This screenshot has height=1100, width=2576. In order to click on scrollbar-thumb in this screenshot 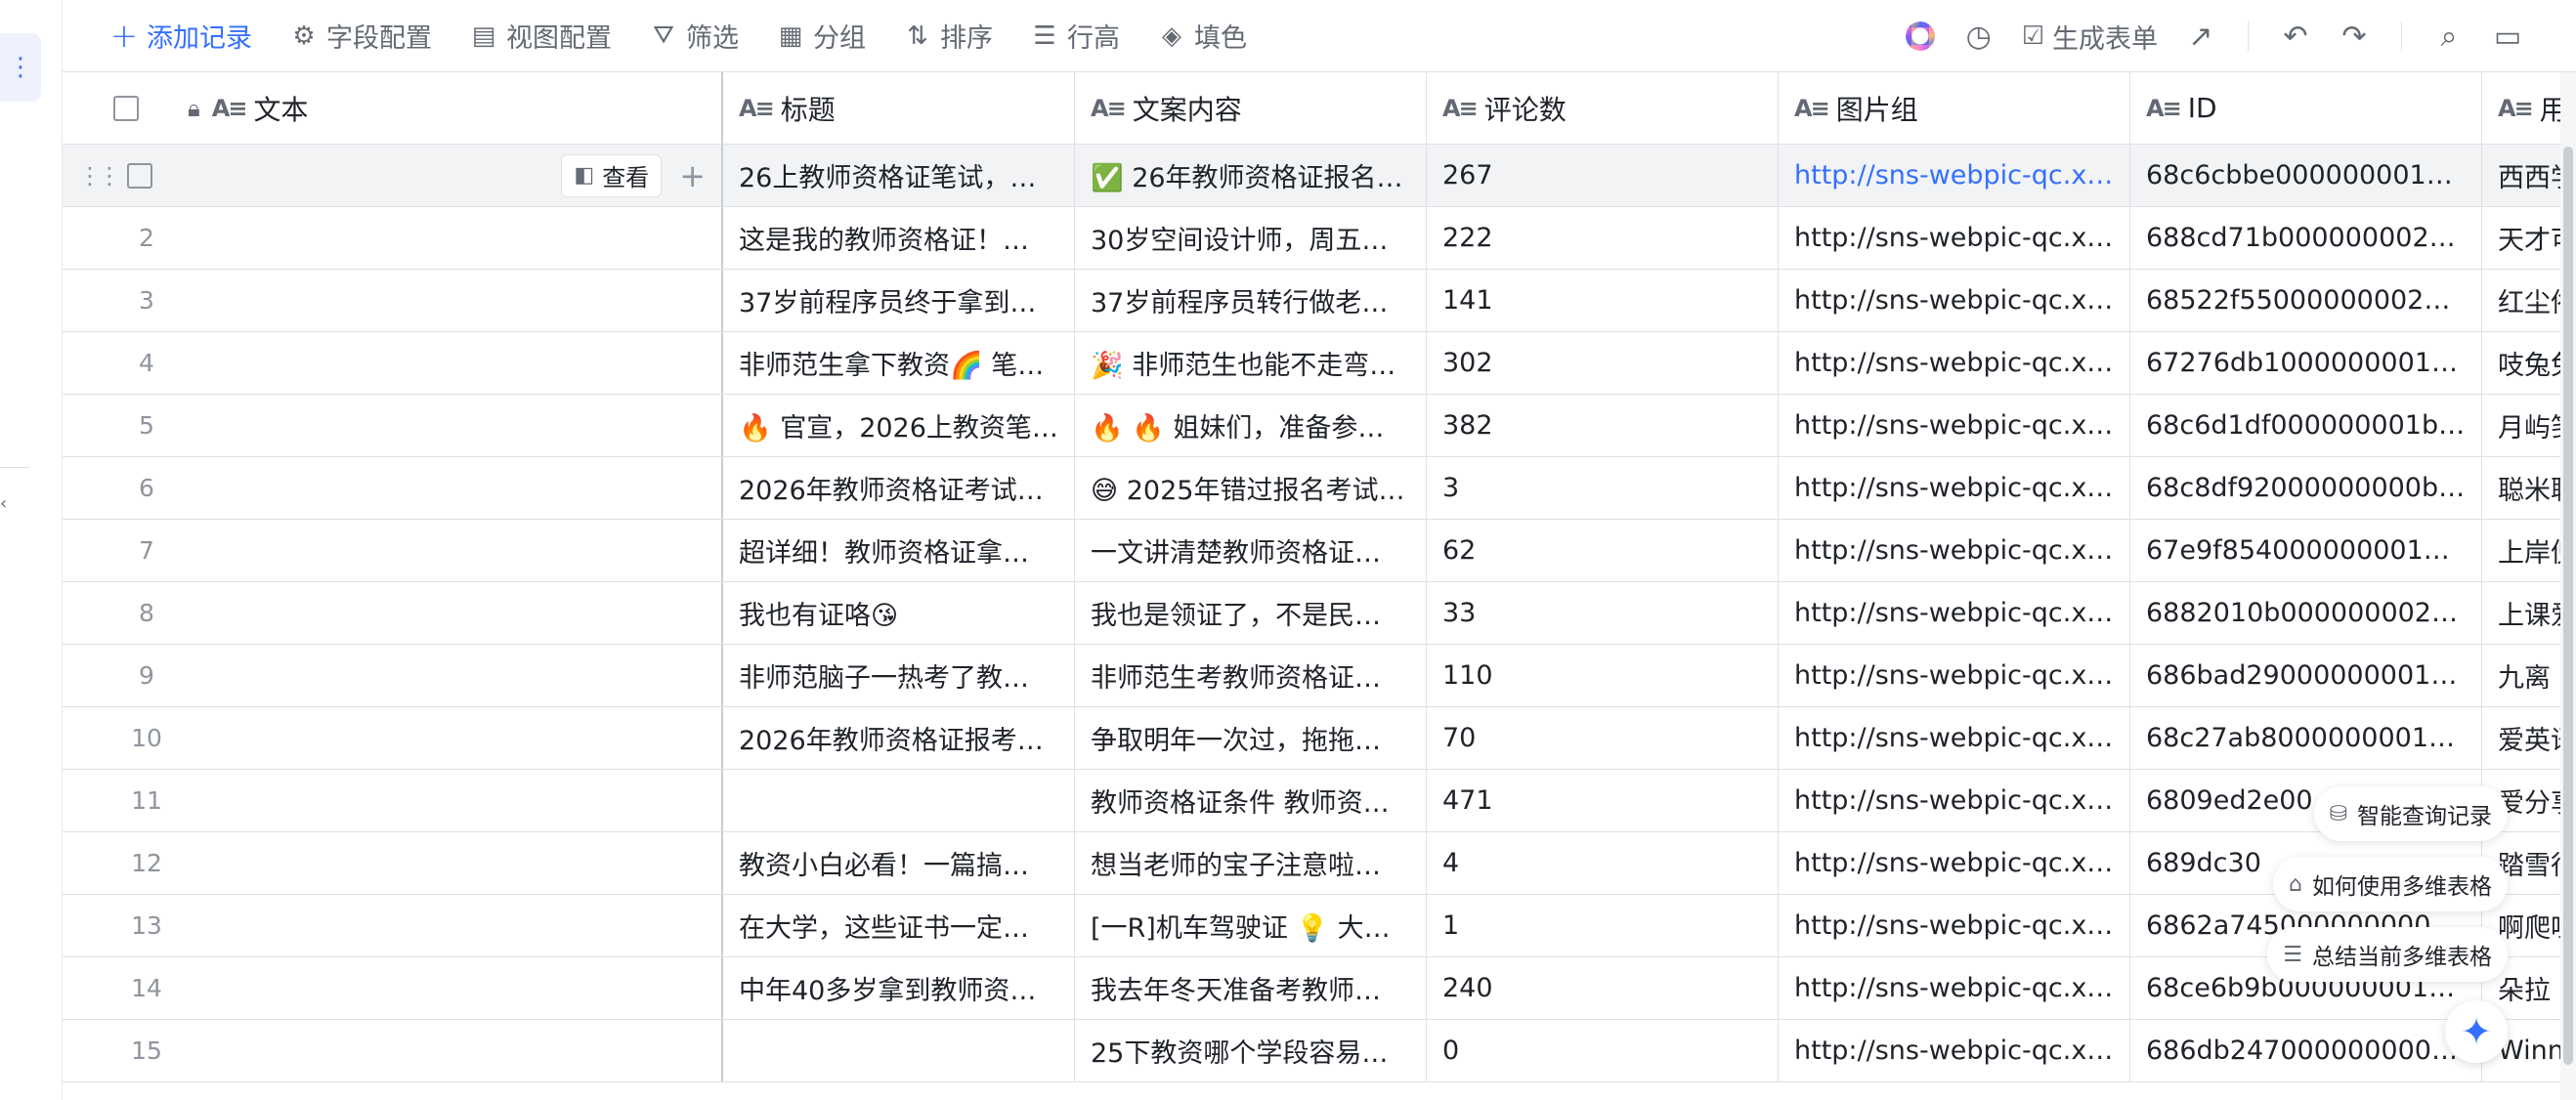, I will do `click(2568, 606)`.